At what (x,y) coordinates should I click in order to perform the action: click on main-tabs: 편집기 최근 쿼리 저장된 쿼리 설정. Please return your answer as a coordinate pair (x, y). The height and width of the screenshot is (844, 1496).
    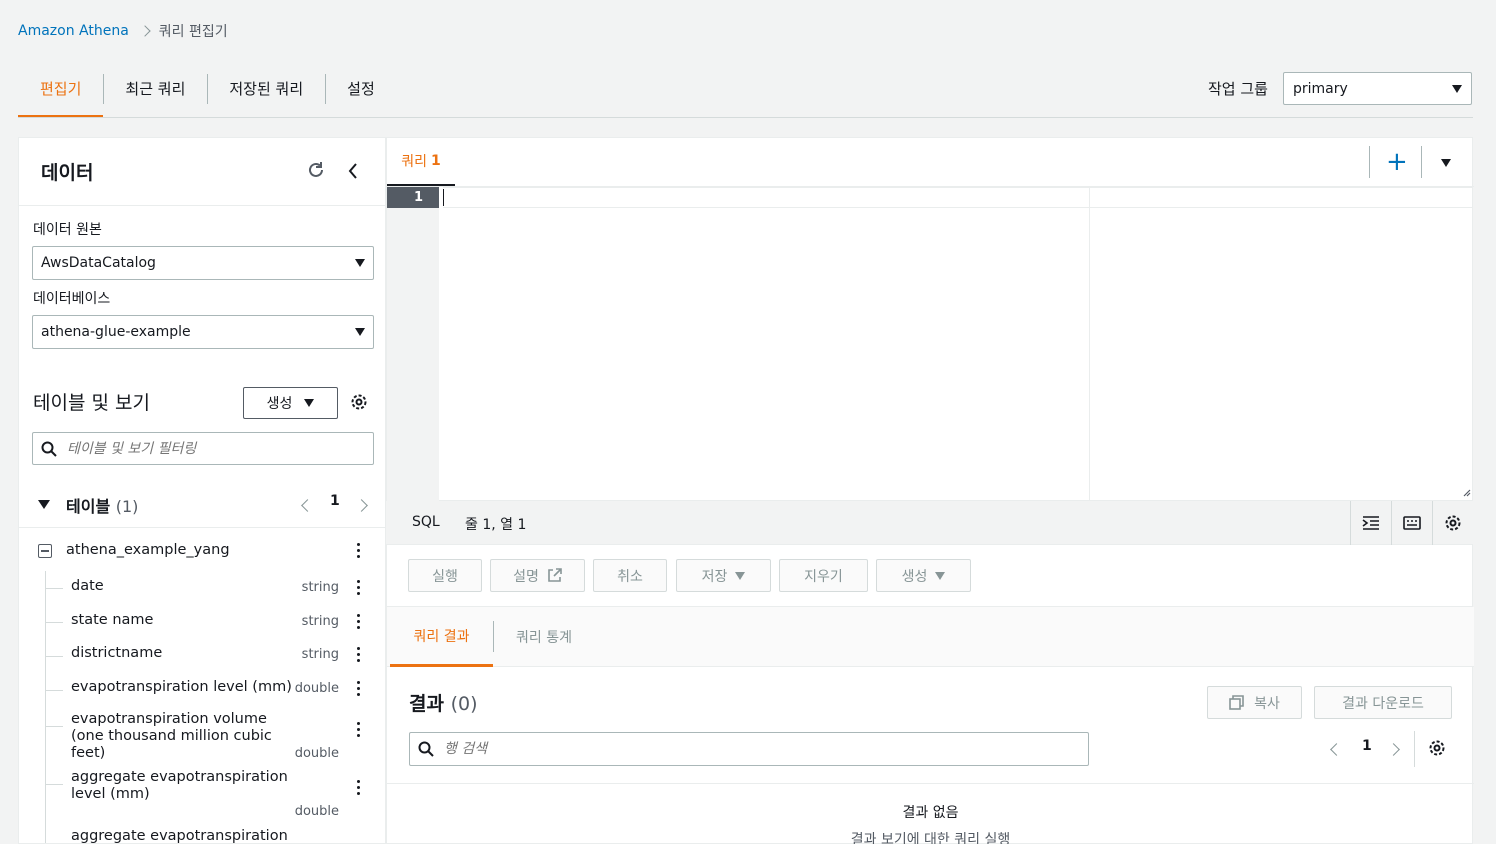
    Looking at the image, I should click on (207, 94).